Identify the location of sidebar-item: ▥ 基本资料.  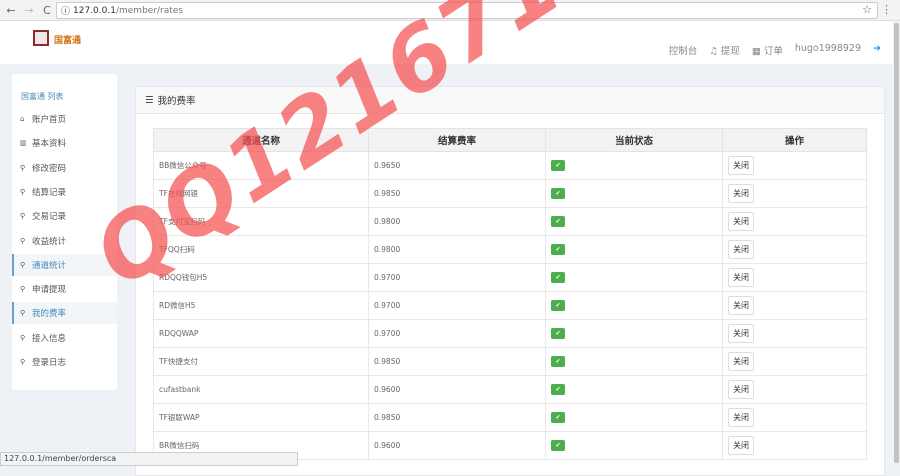
(64, 143).